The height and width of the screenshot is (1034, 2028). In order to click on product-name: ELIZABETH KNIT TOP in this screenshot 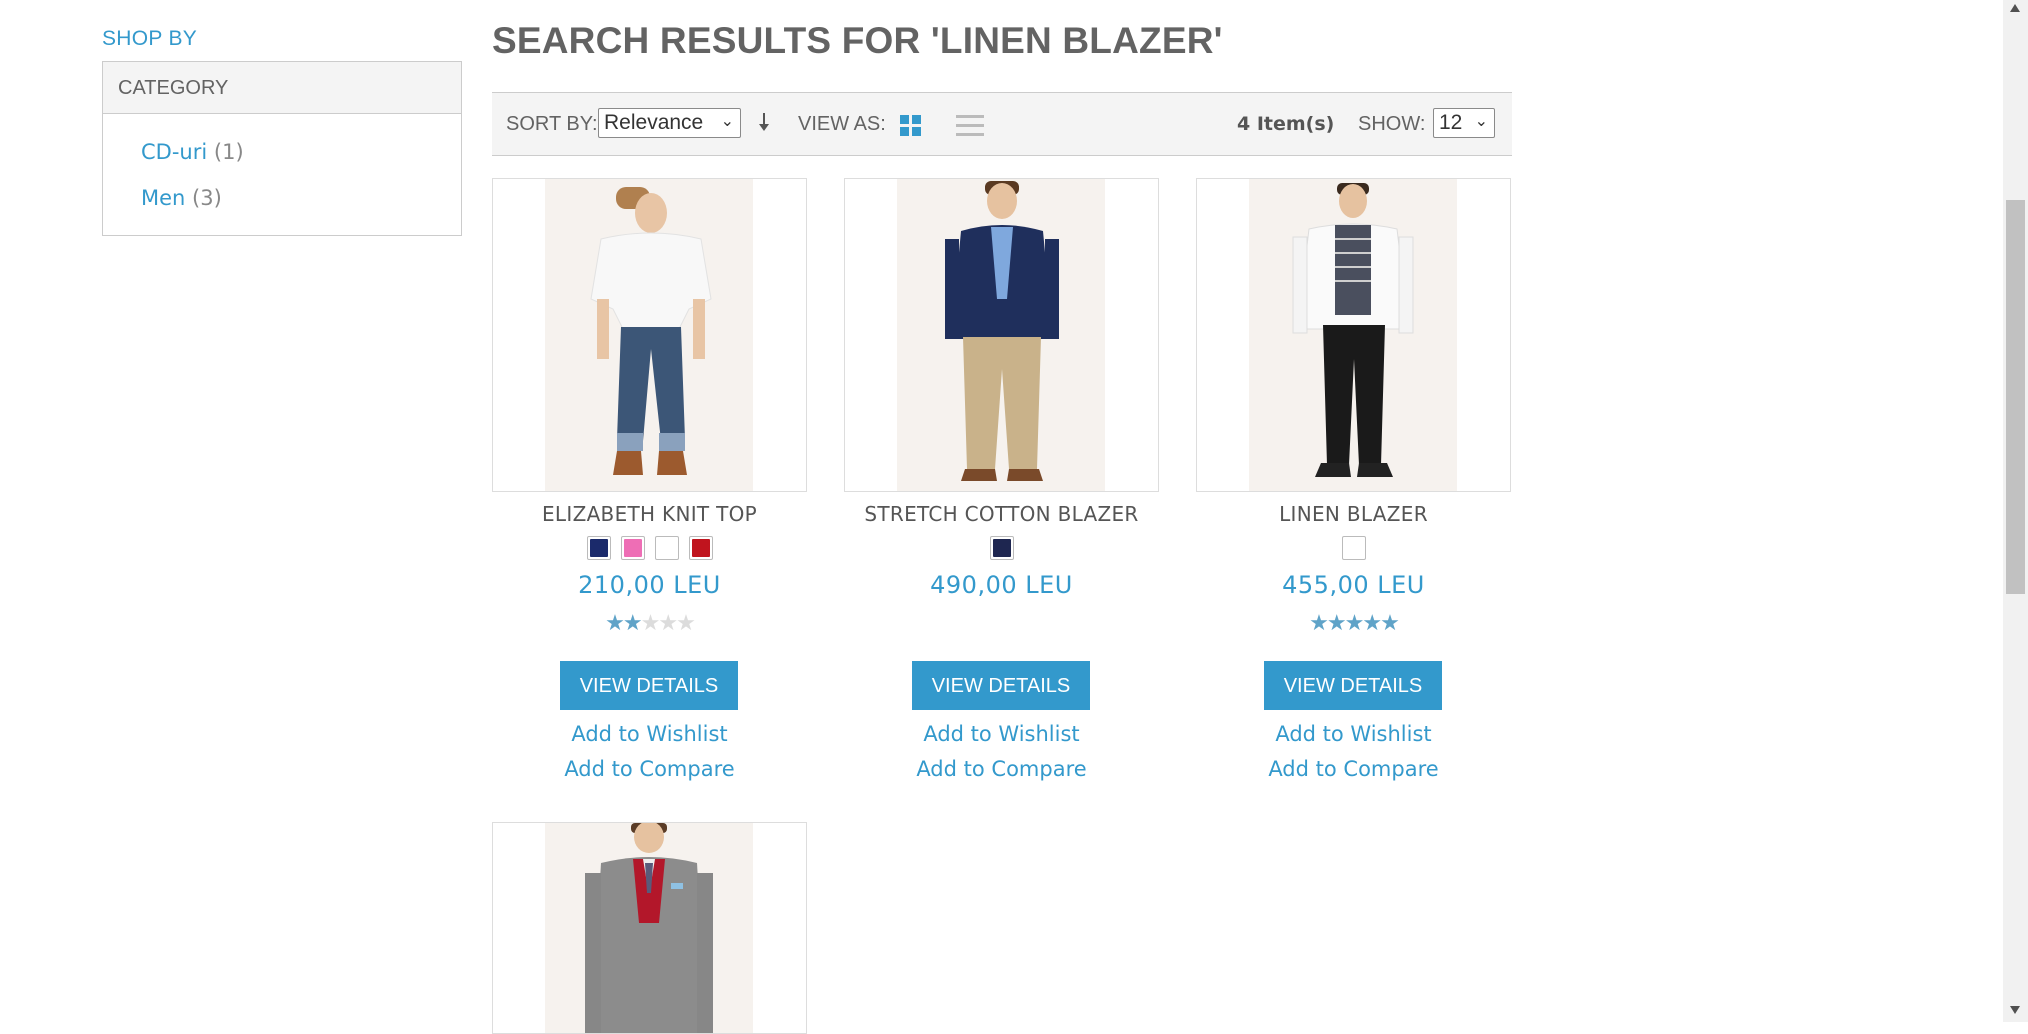, I will do `click(649, 514)`.